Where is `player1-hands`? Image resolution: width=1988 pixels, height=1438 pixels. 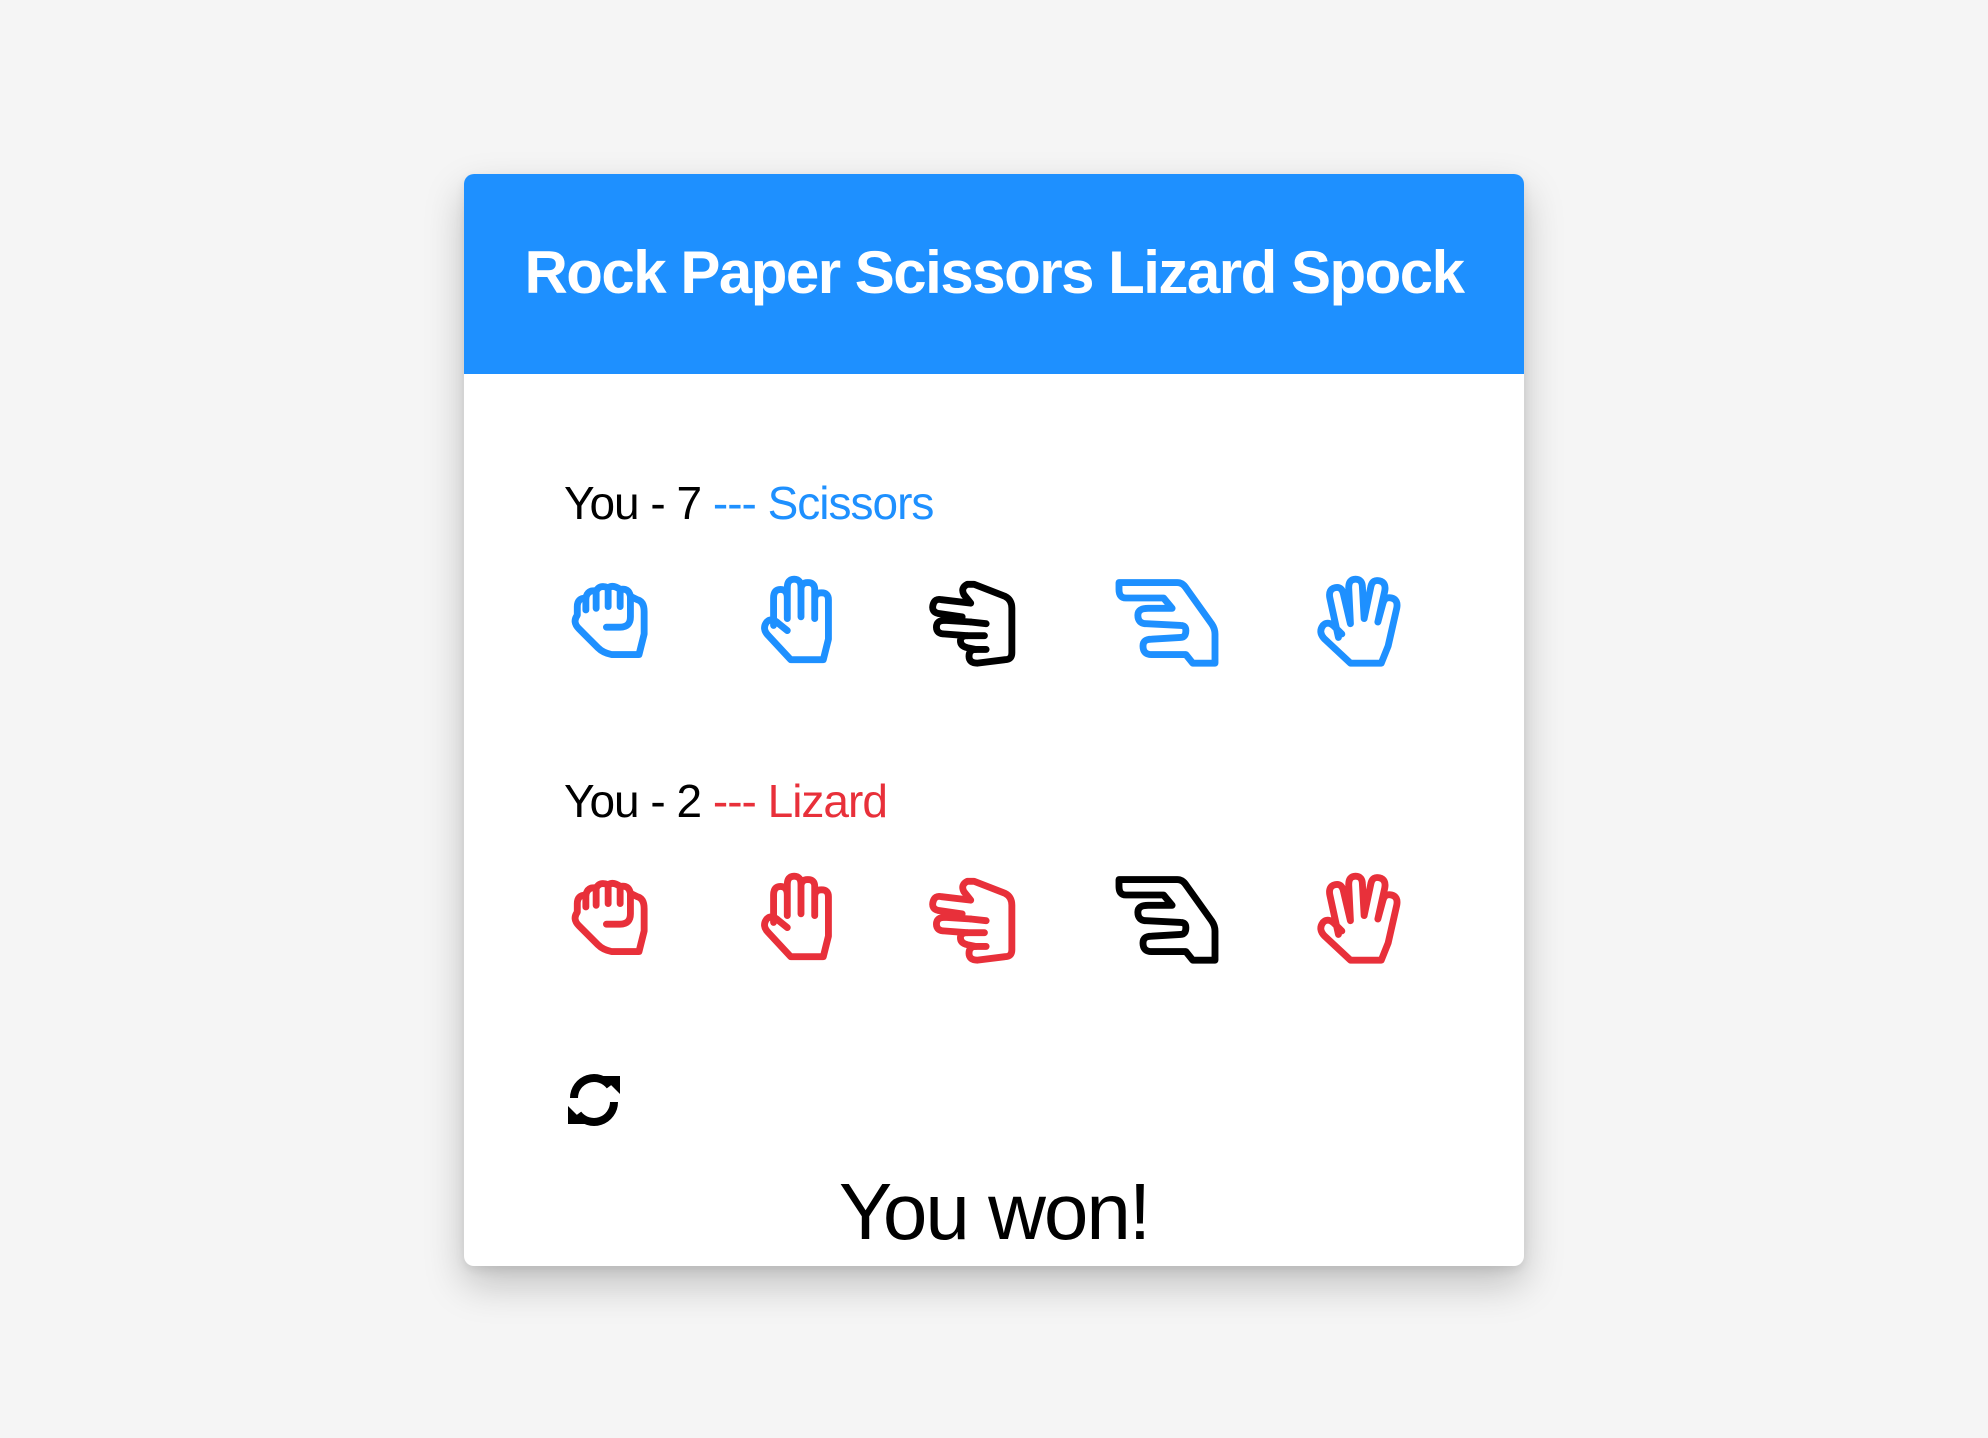
player1-hands is located at coordinates (994, 629).